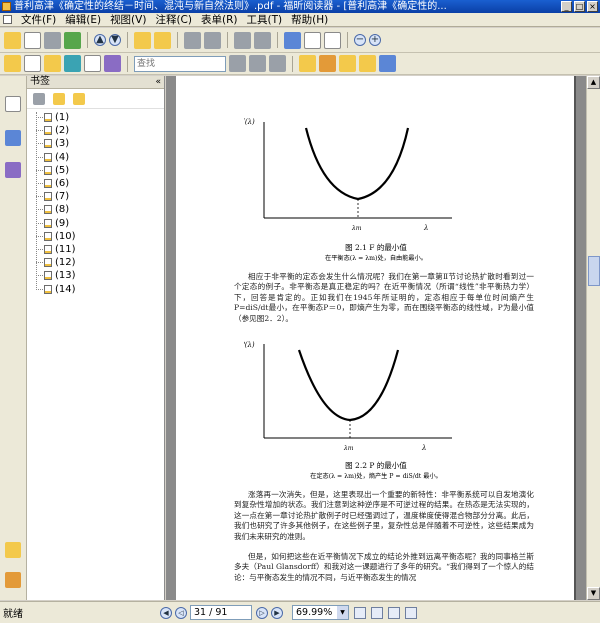 The width and height of the screenshot is (600, 623). I want to click on scroll-down-arrow-icon: ▼, so click(593, 593).